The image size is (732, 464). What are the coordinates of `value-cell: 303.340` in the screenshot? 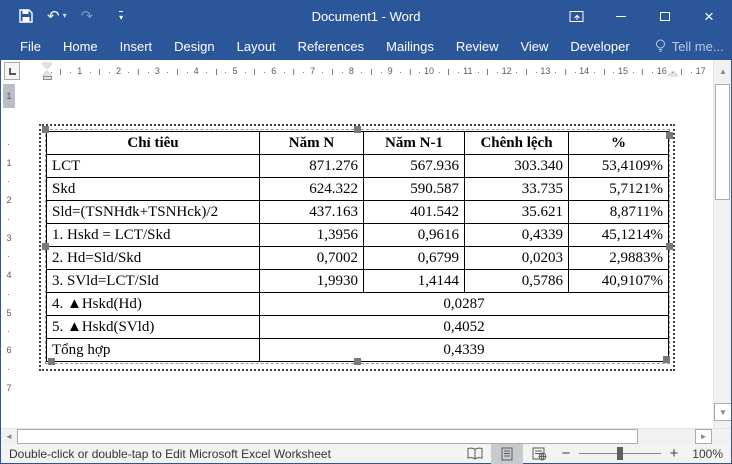 It's located at (516, 166).